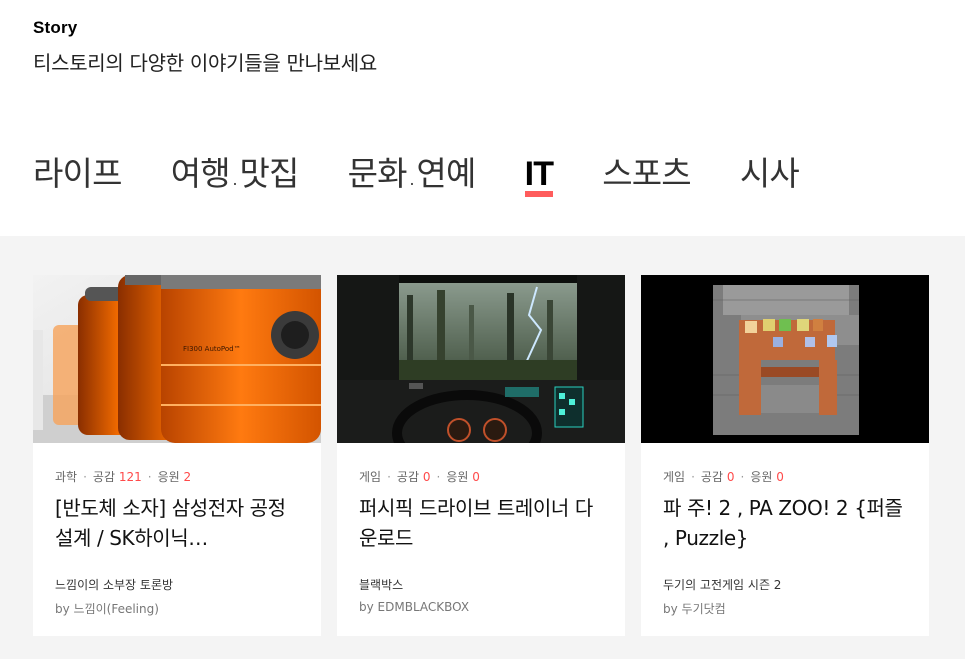 The image size is (965, 659). I want to click on card-thumbnail: FI300 AutoPod™, so click(177, 359).